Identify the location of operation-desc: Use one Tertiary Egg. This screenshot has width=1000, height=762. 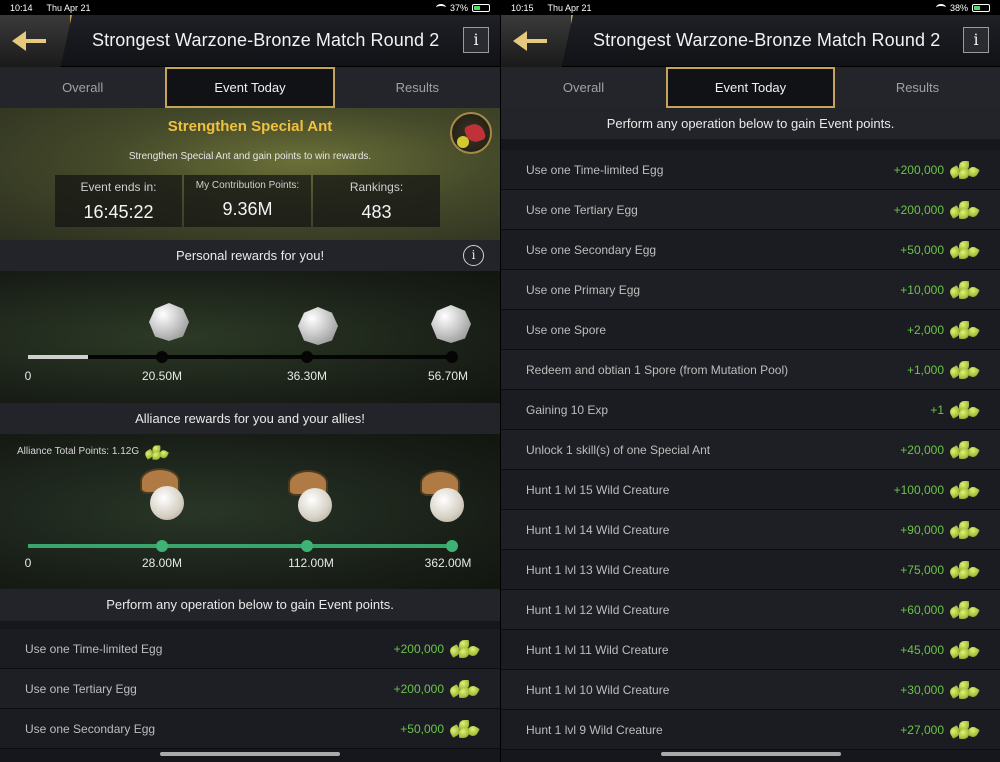
(582, 209).